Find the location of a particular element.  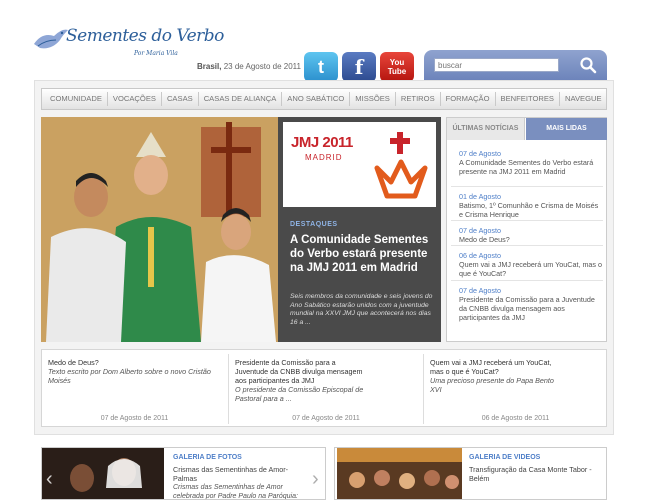

gallery-videos-label: GALERIA DE VIDEOS is located at coordinates (505, 457).